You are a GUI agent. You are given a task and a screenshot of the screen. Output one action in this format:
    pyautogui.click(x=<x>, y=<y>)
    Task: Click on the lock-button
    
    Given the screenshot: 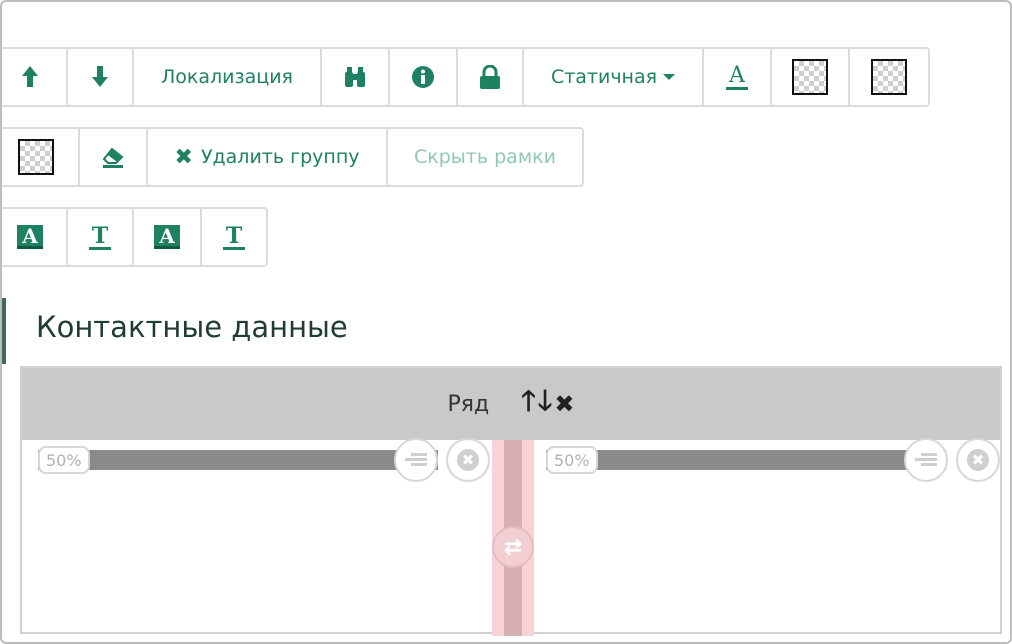 What is the action you would take?
    pyautogui.click(x=490, y=77)
    